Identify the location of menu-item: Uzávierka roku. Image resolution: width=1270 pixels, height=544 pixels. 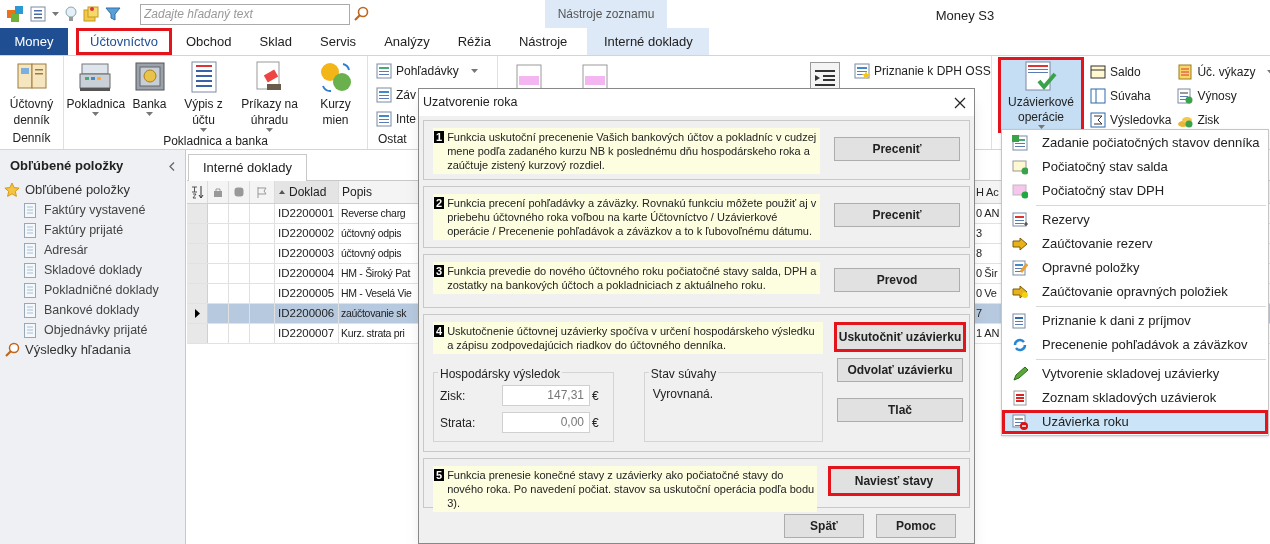
(1135, 422).